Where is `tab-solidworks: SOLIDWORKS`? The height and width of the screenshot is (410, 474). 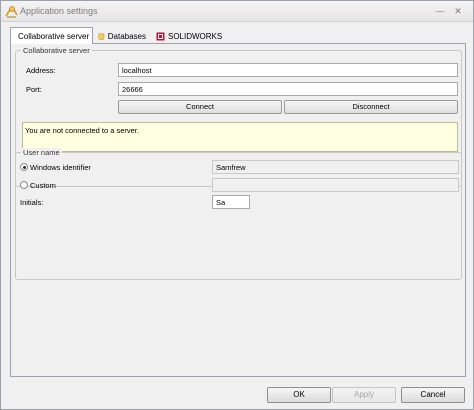 tab-solidworks: SOLIDWORKS is located at coordinates (192, 36).